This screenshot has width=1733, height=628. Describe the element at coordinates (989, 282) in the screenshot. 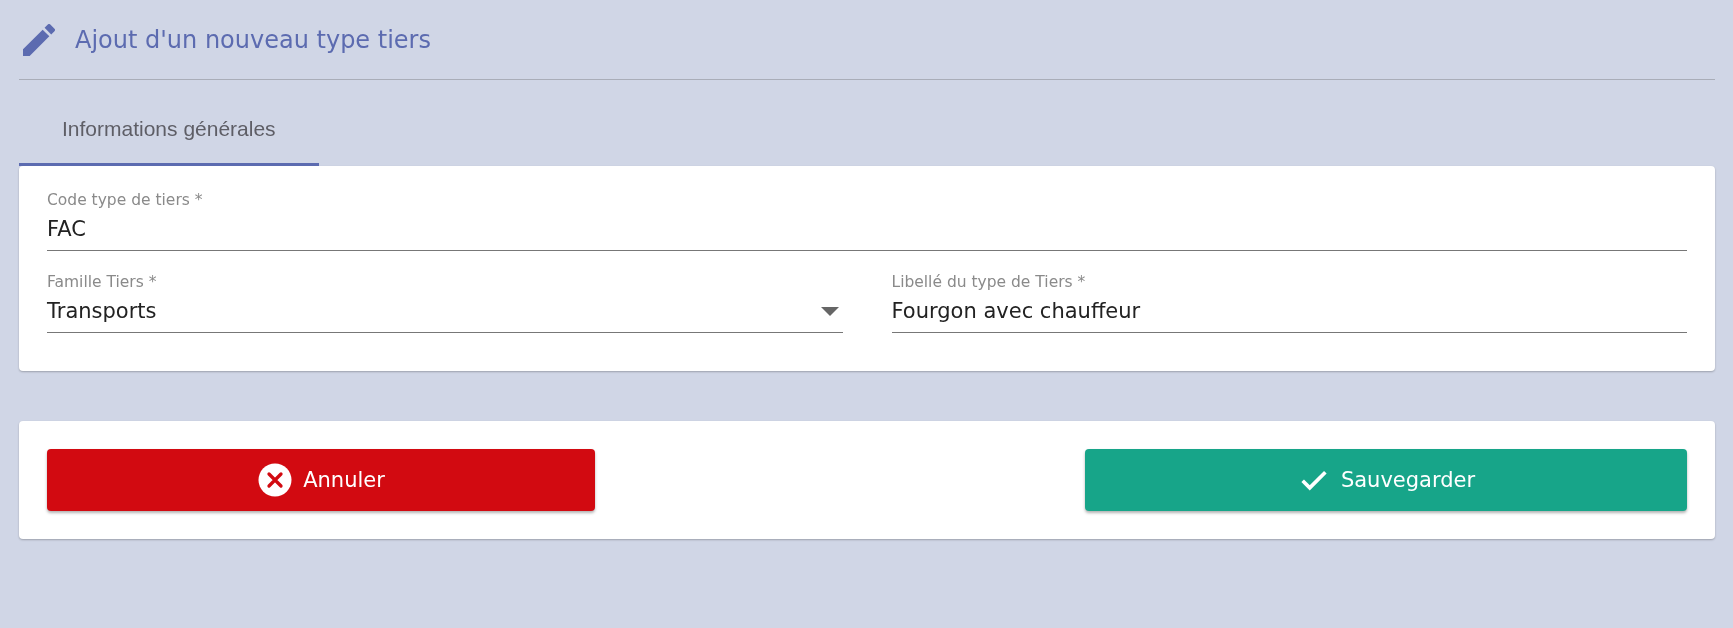

I see `field-label: Libellé du type de Tiers *` at that location.